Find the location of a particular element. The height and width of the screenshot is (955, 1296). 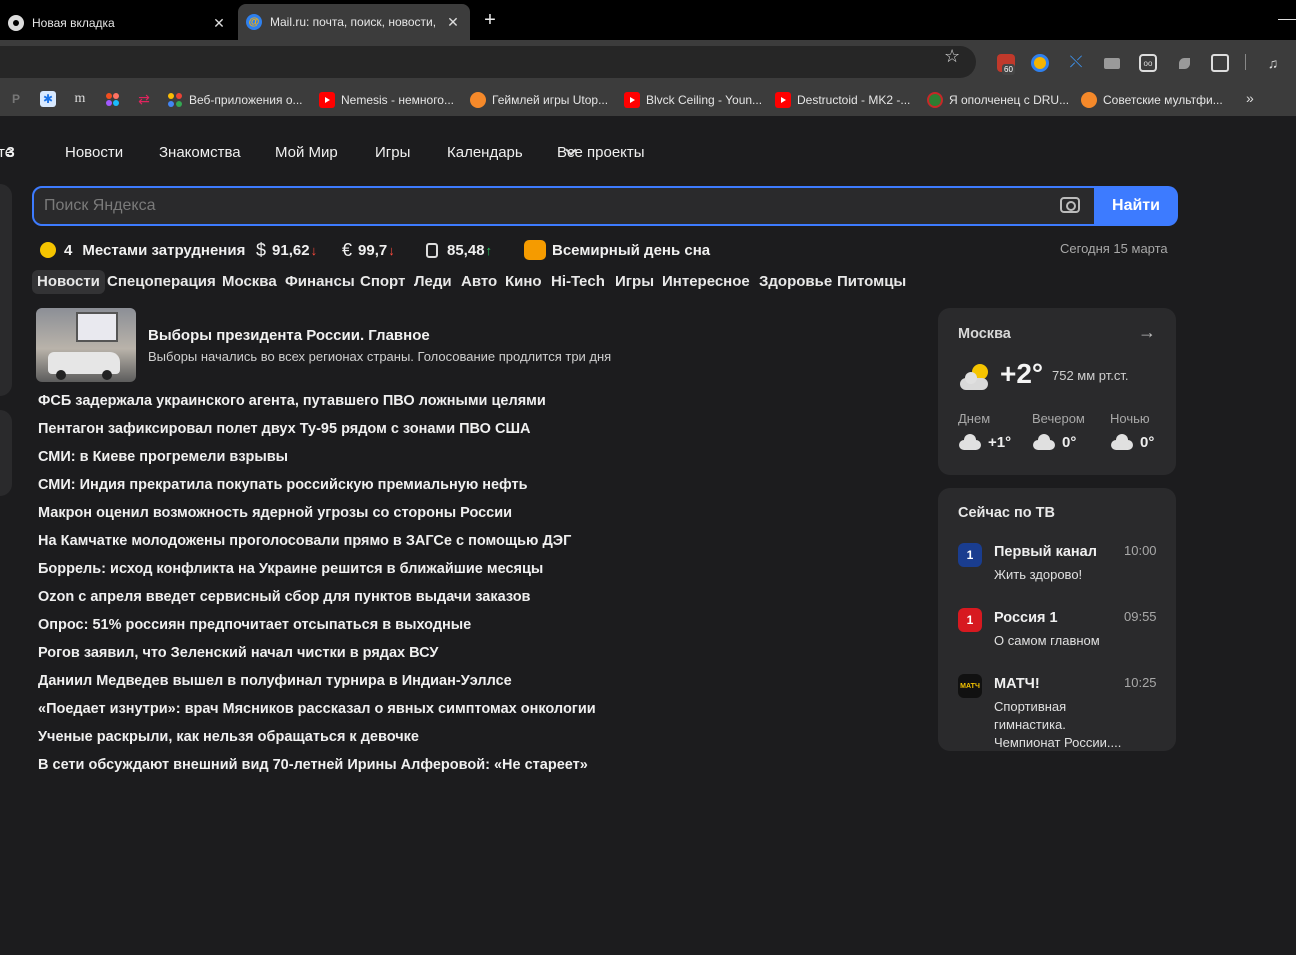

nav-item-dating: Знакомства is located at coordinates (200, 152).